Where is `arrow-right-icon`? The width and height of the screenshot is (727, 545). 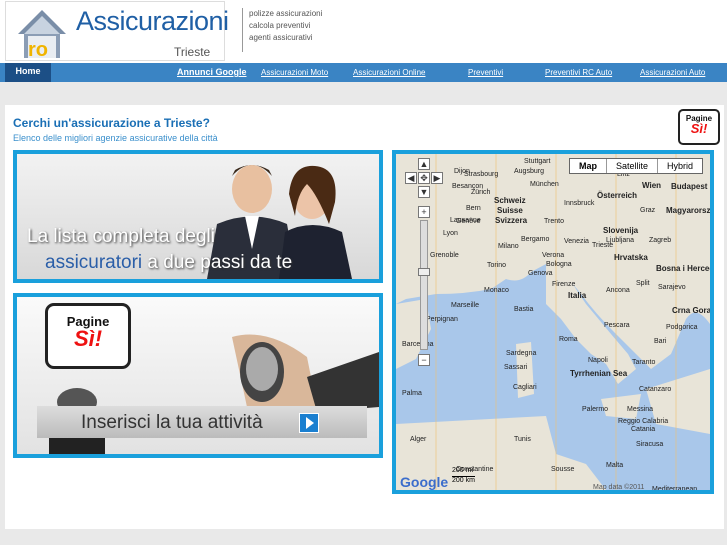
arrow-right-icon is located at coordinates (309, 423).